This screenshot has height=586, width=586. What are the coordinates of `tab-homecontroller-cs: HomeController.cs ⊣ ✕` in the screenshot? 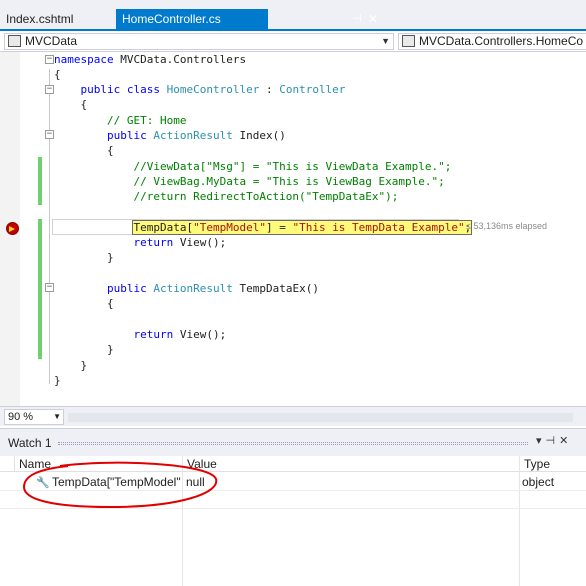 It's located at (247, 19).